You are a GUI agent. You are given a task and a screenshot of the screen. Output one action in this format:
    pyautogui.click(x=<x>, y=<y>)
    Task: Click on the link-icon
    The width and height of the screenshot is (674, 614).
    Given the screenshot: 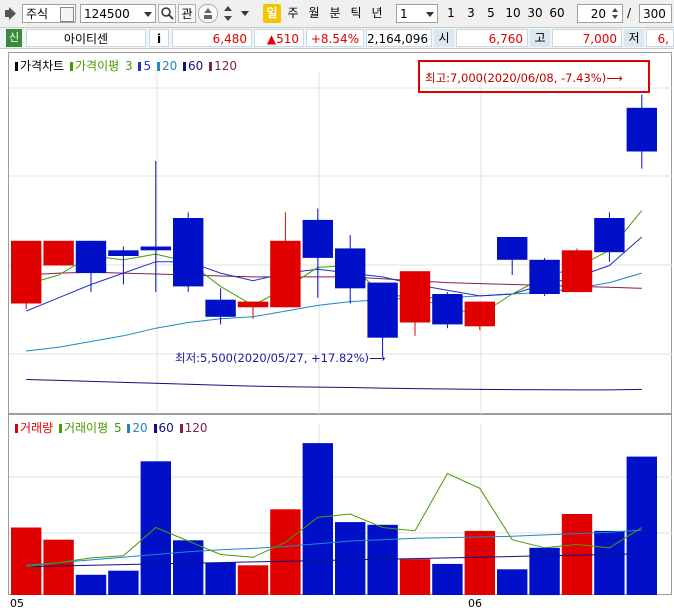 What is the action you would take?
    pyautogui.click(x=208, y=13)
    